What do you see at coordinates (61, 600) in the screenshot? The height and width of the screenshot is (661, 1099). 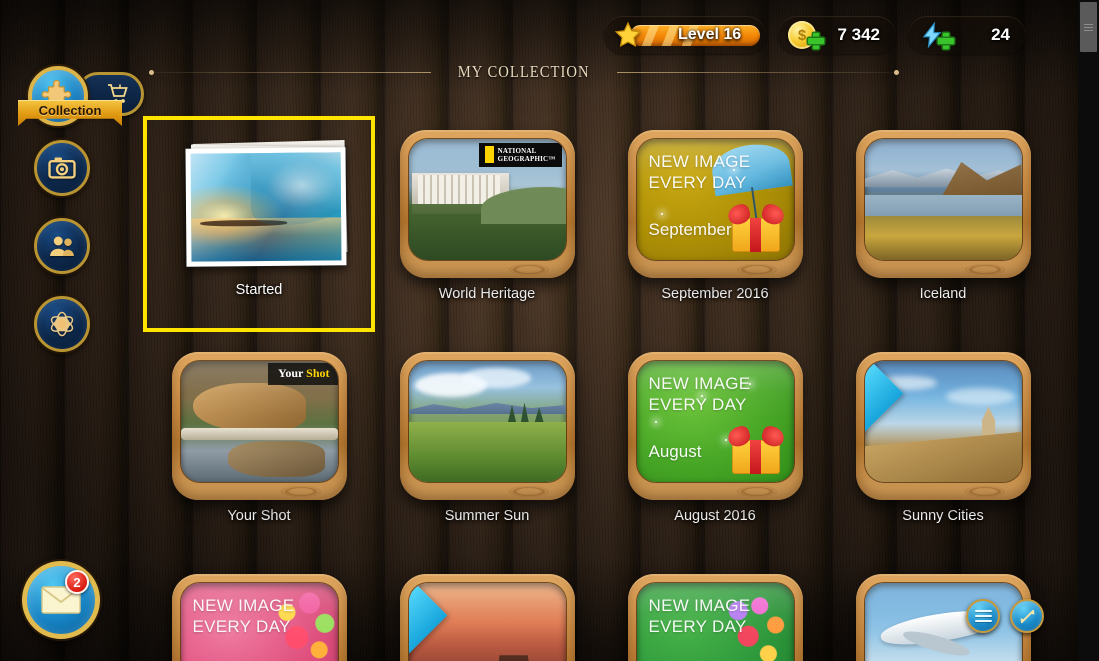 I see `messages-button: 2` at bounding box center [61, 600].